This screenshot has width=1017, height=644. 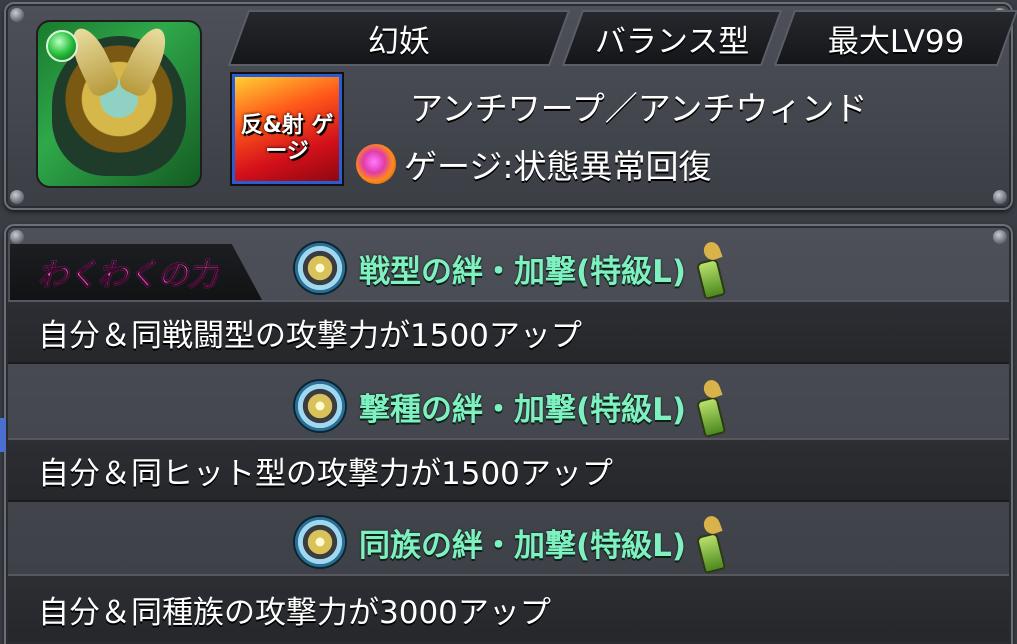 I want to click on gauge-orb-icon, so click(x=376, y=164).